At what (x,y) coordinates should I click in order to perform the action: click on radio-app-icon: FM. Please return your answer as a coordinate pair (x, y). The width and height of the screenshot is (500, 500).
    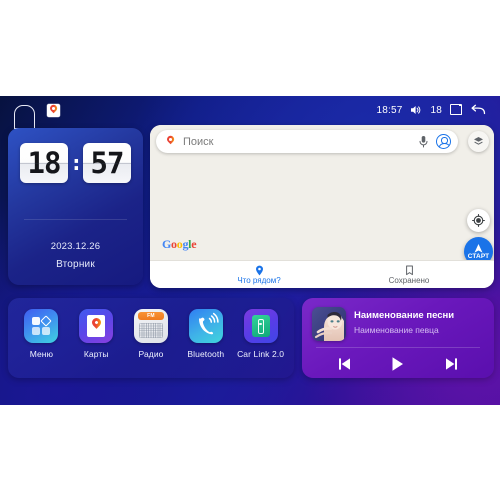
    Looking at the image, I should click on (150, 326).